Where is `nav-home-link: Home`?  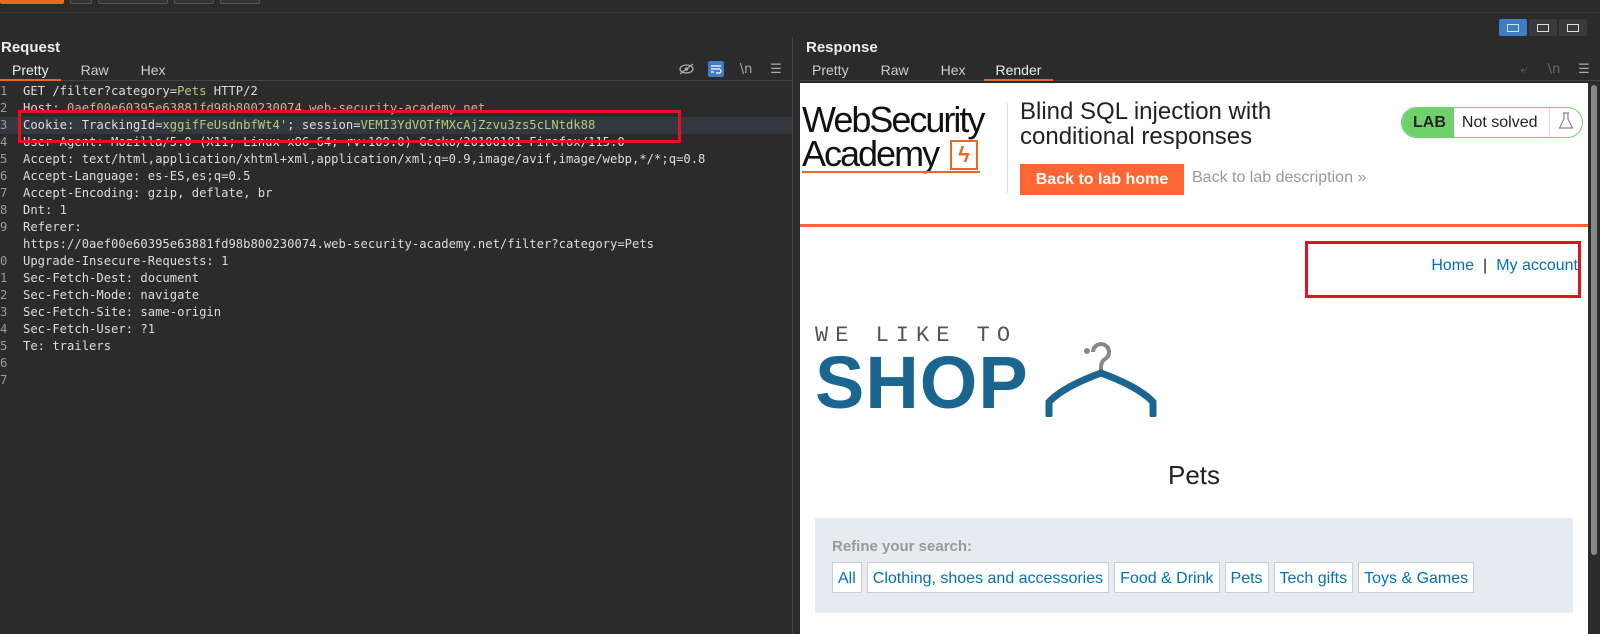
nav-home-link: Home is located at coordinates (1452, 265).